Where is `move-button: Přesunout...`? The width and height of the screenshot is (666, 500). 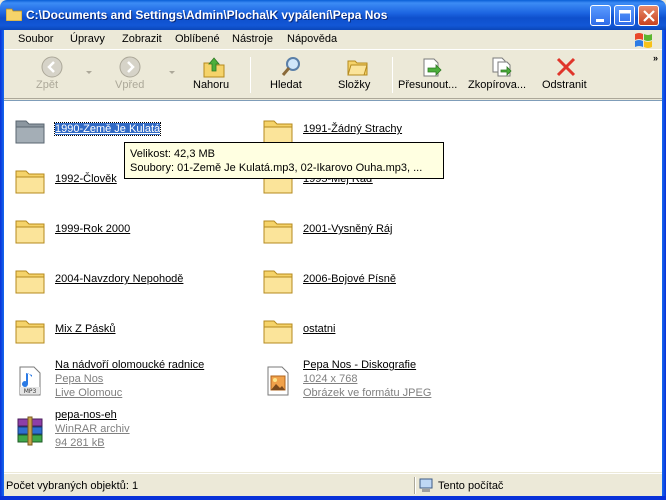 move-button: Přesunout... is located at coordinates (431, 75).